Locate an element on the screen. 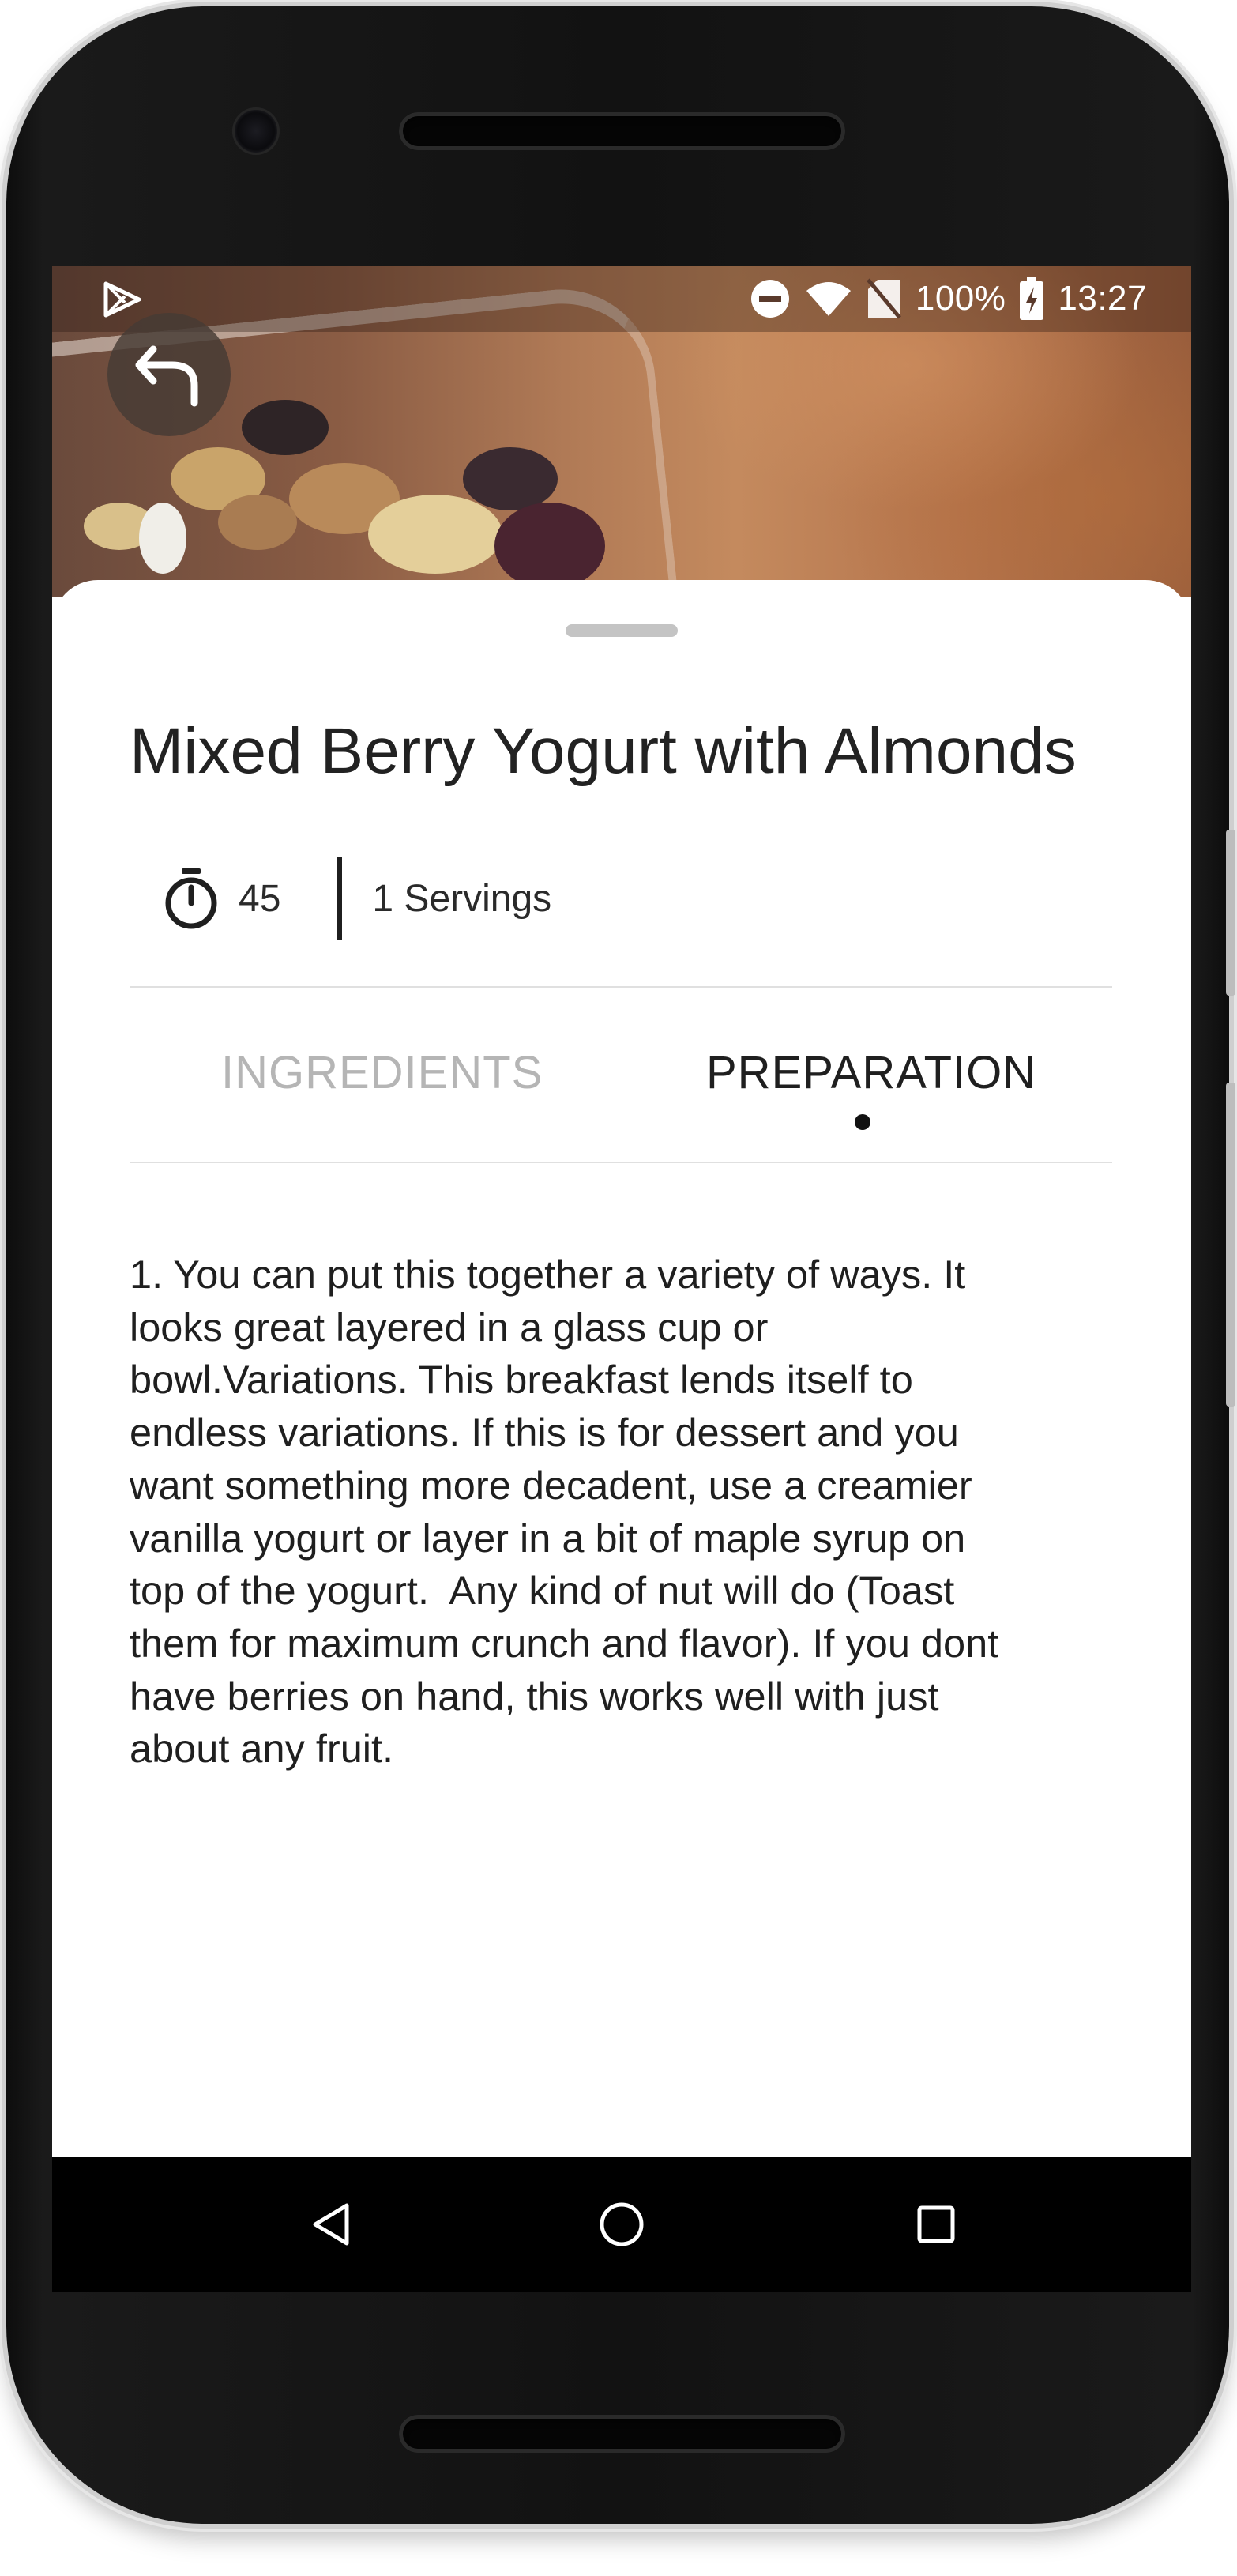 Image resolution: width=1237 pixels, height=2576 pixels. no-sim-icon is located at coordinates (883, 298).